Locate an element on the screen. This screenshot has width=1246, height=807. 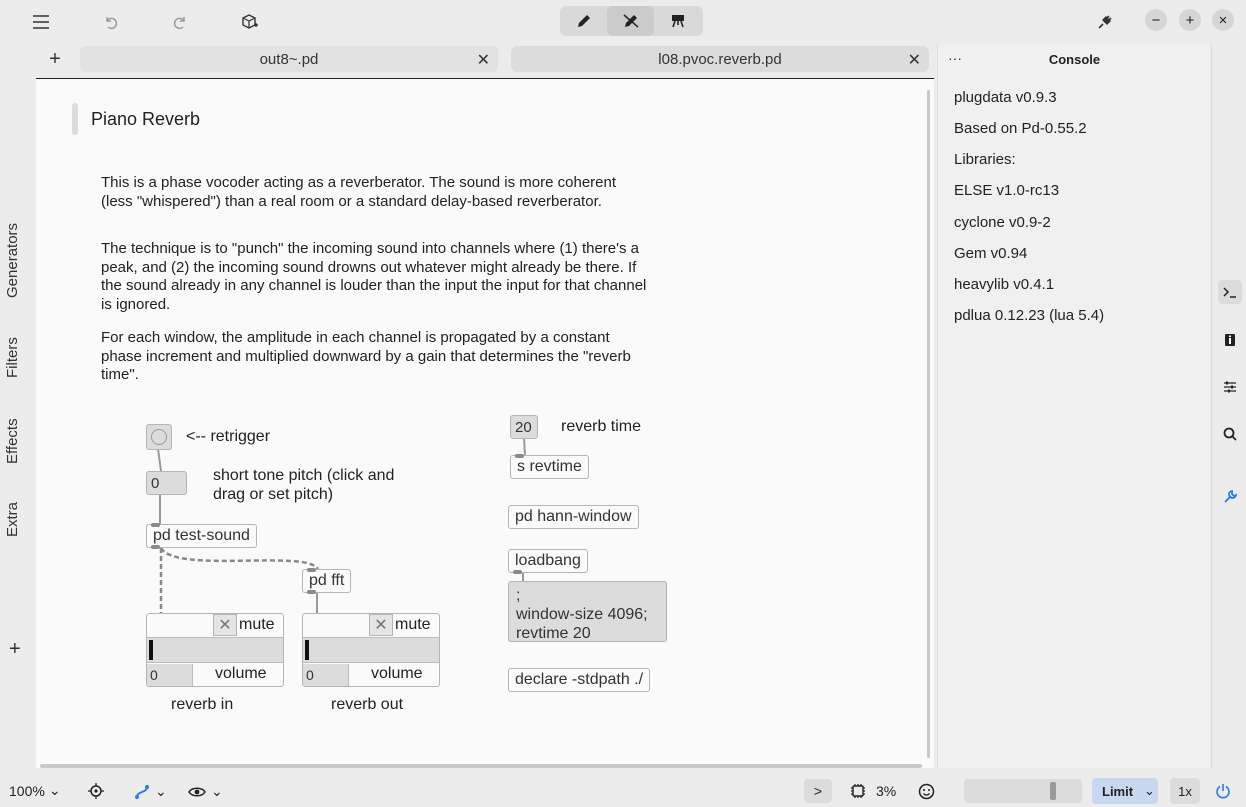
object-text: pd hann-window is located at coordinates (573, 516).